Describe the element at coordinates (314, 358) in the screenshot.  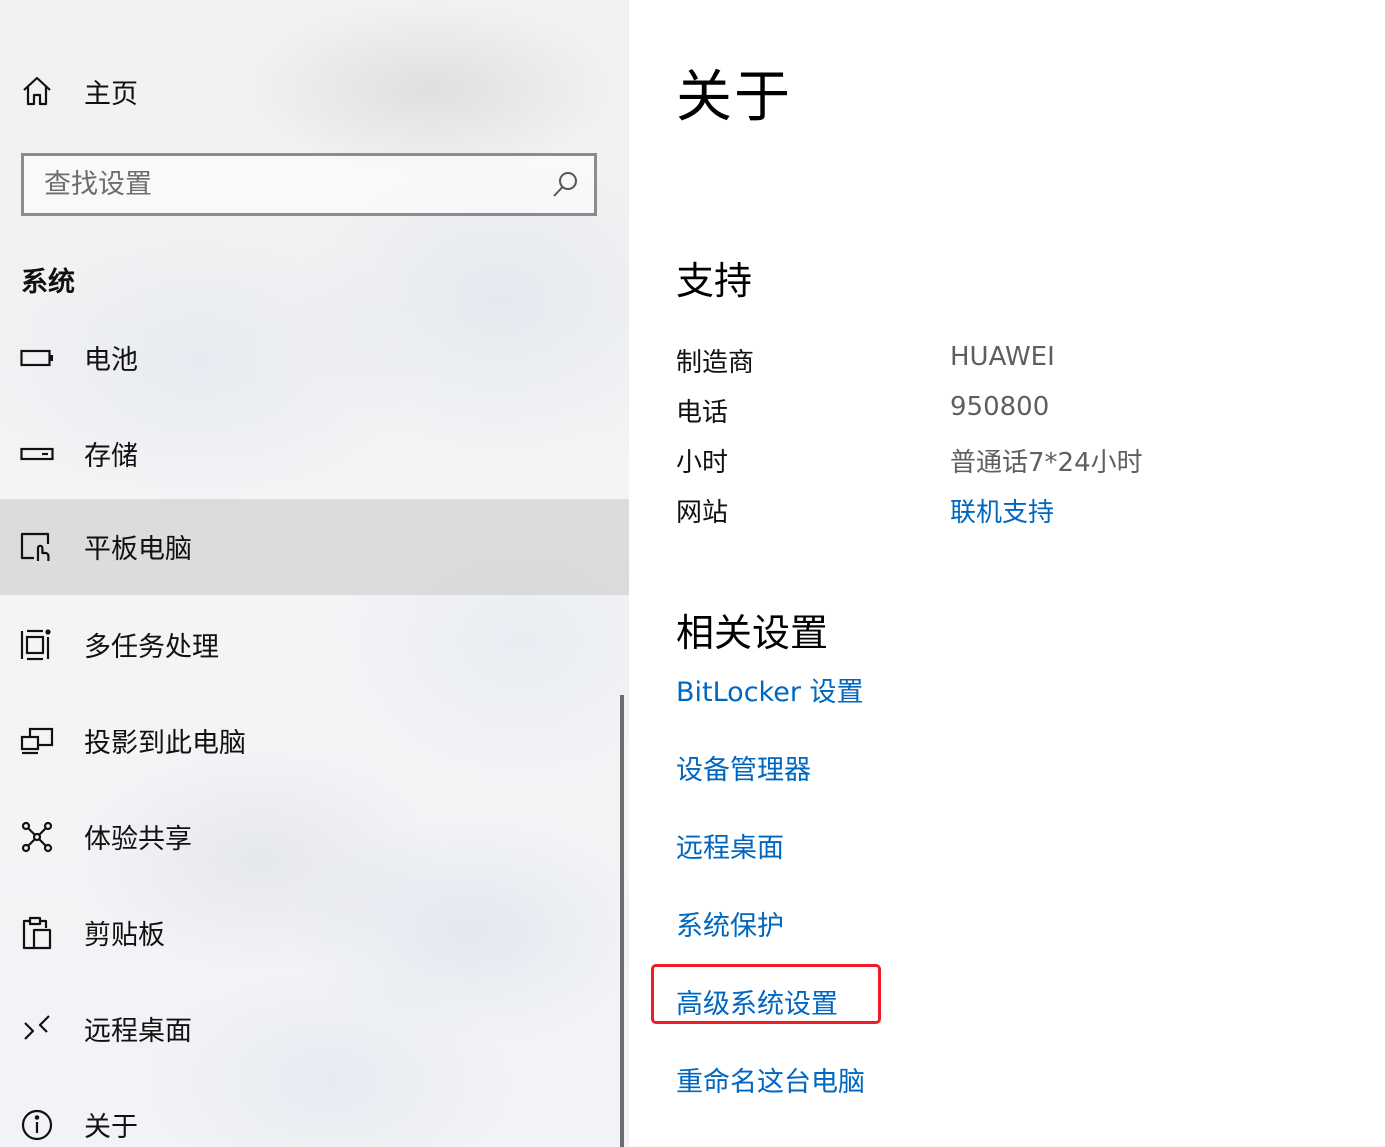
I see `sidebar-item-battery: 电池` at that location.